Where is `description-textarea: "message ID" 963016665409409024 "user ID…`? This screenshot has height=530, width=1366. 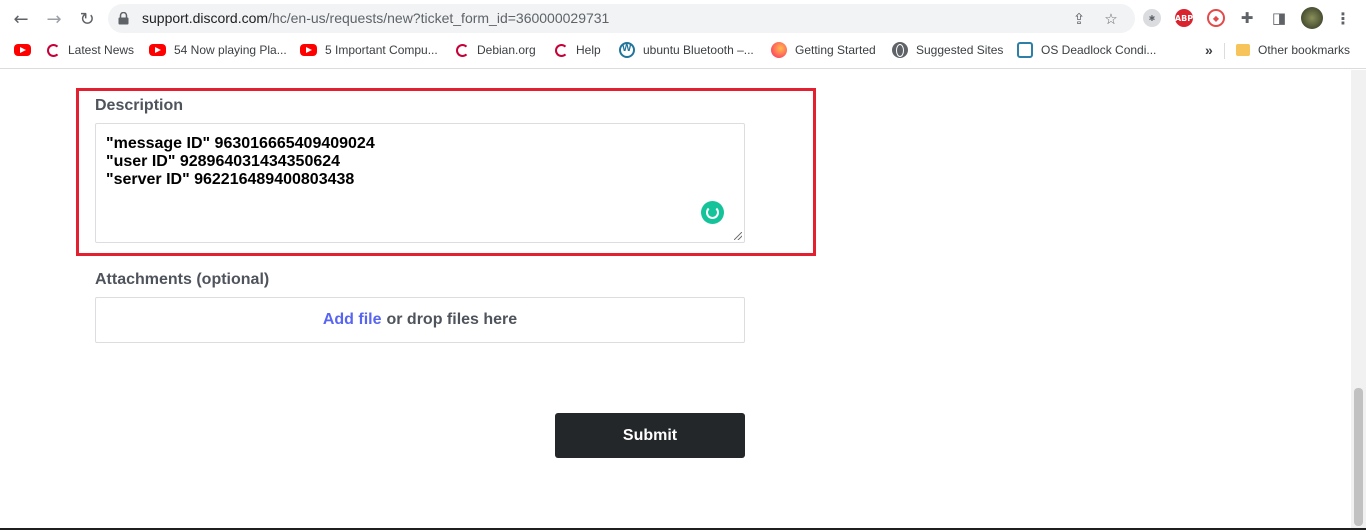 description-textarea: "message ID" 963016665409409024 "user ID… is located at coordinates (420, 183).